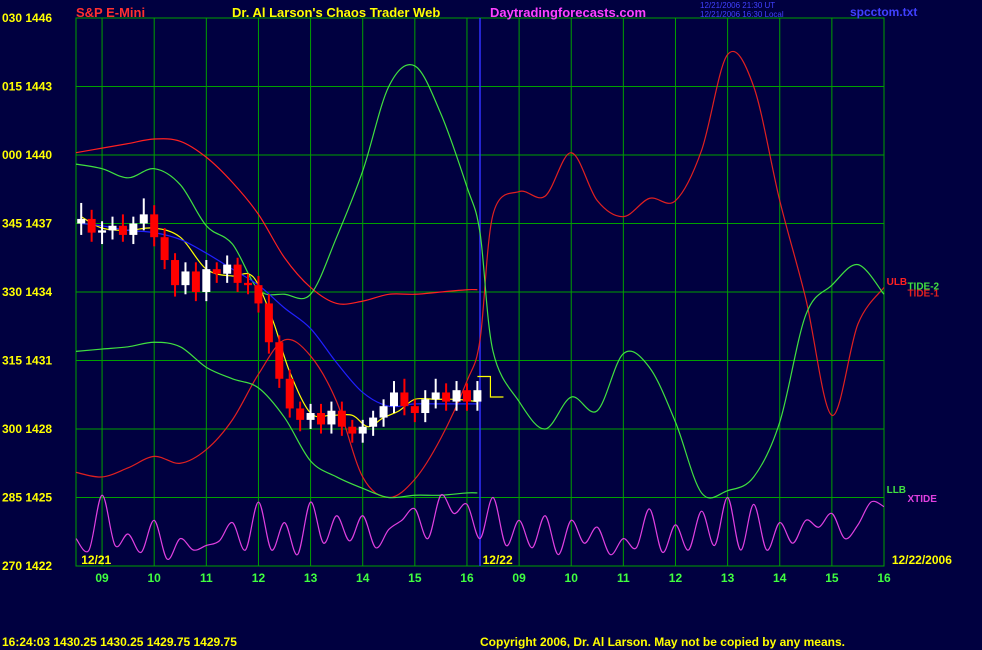 Image resolution: width=982 pixels, height=650 pixels. What do you see at coordinates (27, 498) in the screenshot?
I see `y-tick-label: 285 1425` at bounding box center [27, 498].